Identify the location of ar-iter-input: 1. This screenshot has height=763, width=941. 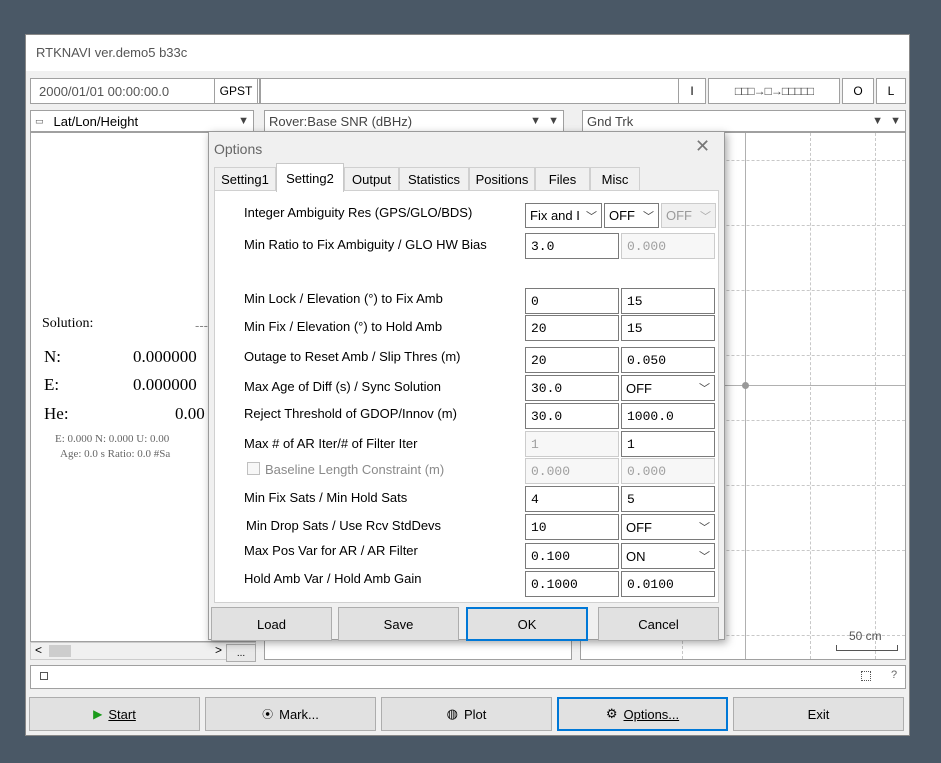
(572, 444).